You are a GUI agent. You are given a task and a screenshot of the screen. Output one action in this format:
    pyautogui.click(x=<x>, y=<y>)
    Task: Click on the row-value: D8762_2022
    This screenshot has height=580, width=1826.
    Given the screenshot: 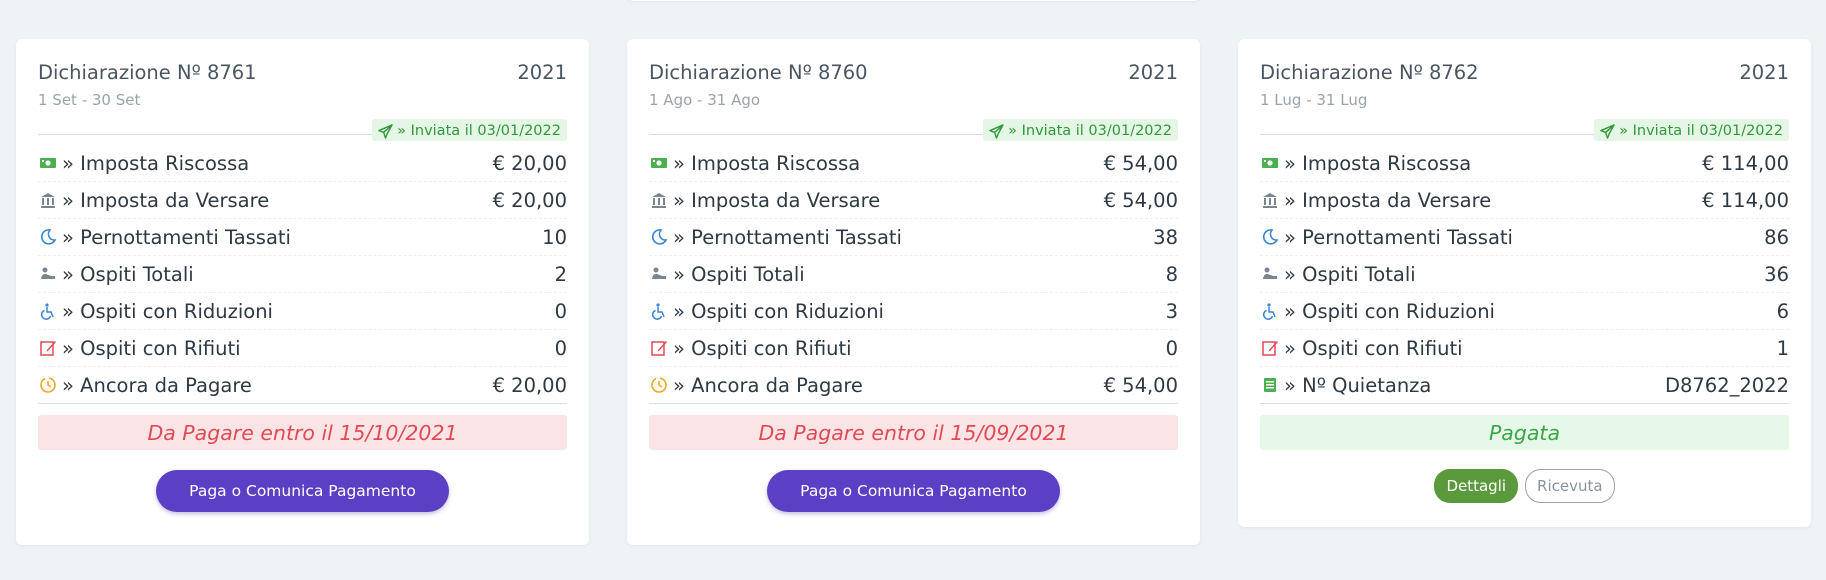 What is the action you would take?
    pyautogui.click(x=1726, y=385)
    